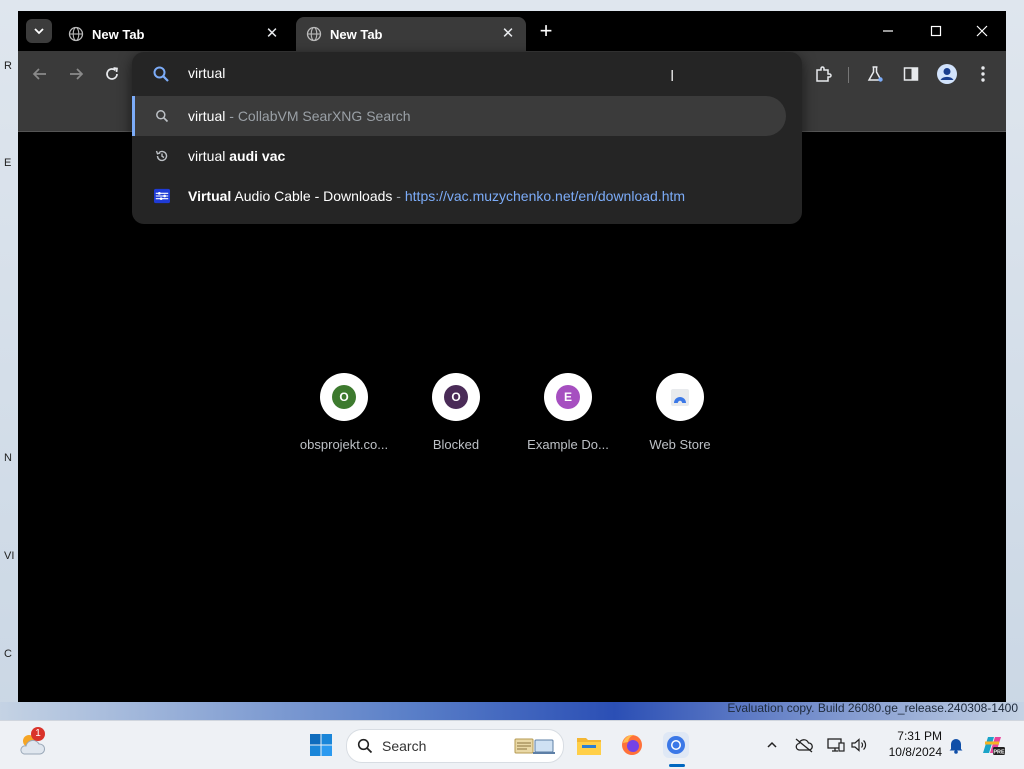 Image resolution: width=1024 pixels, height=769 pixels. I want to click on cloud-off-icon, so click(804, 745).